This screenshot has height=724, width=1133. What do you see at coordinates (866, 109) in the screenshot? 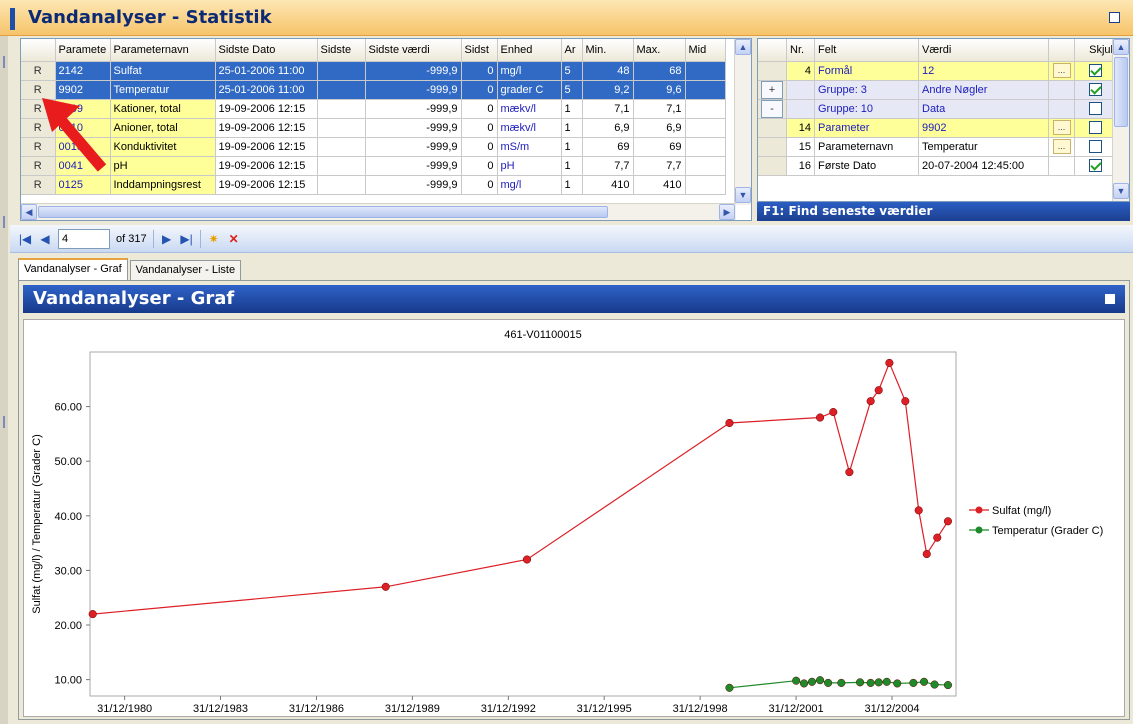
I see `cell-felt: Gruppe: 10` at bounding box center [866, 109].